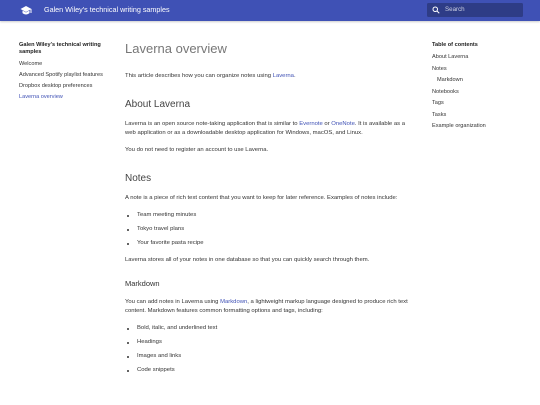 The image size is (540, 405). Describe the element at coordinates (60, 48) in the screenshot. I see `nav-title: Galen Wiley's technical writing samples` at that location.